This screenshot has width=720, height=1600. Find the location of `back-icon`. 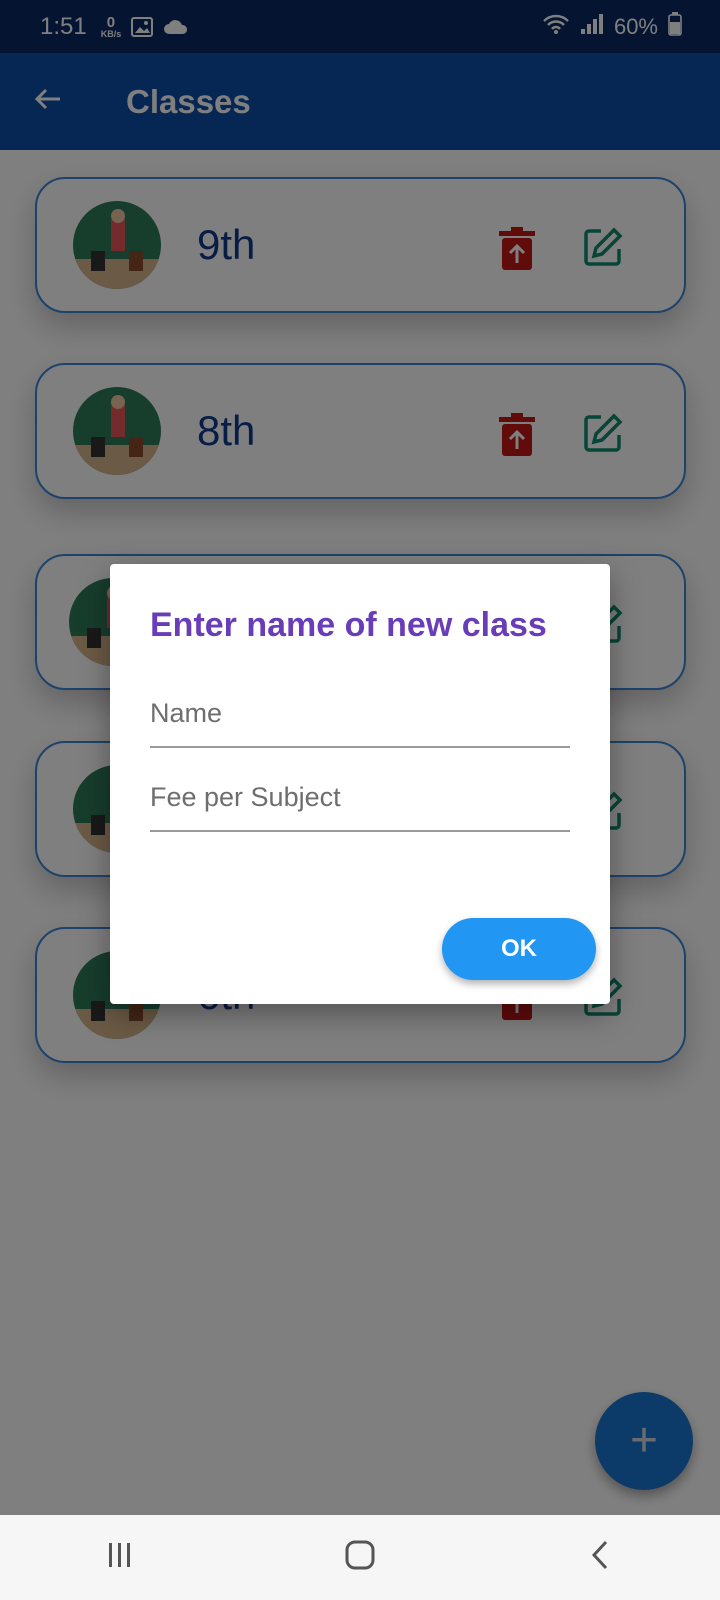

back-icon is located at coordinates (600, 1557).